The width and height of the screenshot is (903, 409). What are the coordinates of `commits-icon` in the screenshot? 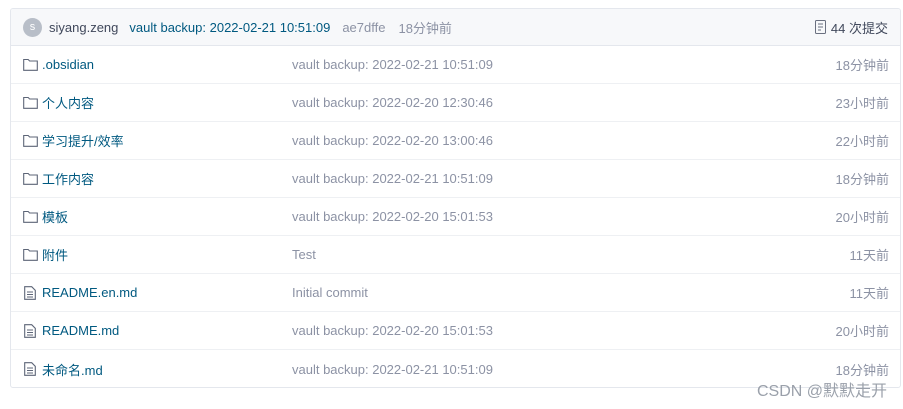 It's located at (820, 27).